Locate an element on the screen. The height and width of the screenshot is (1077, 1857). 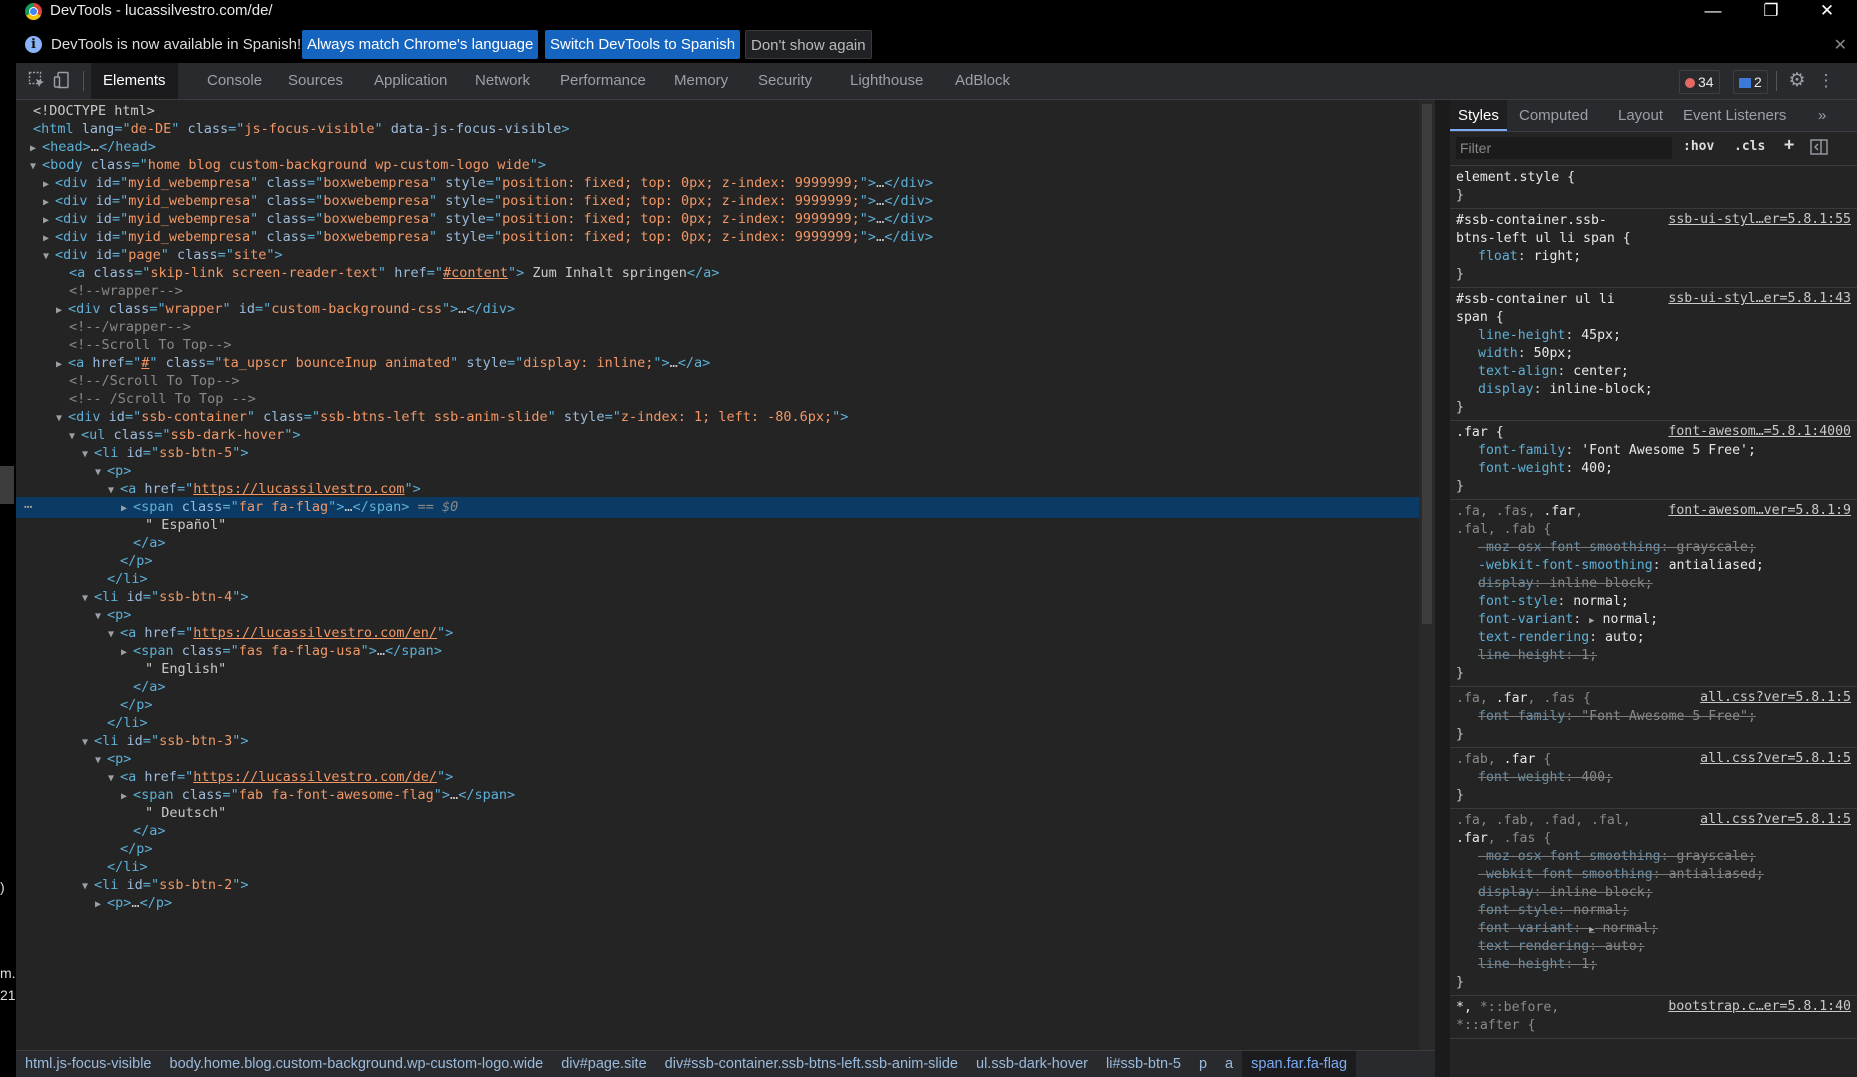
tab-sources: Sources is located at coordinates (315, 81).